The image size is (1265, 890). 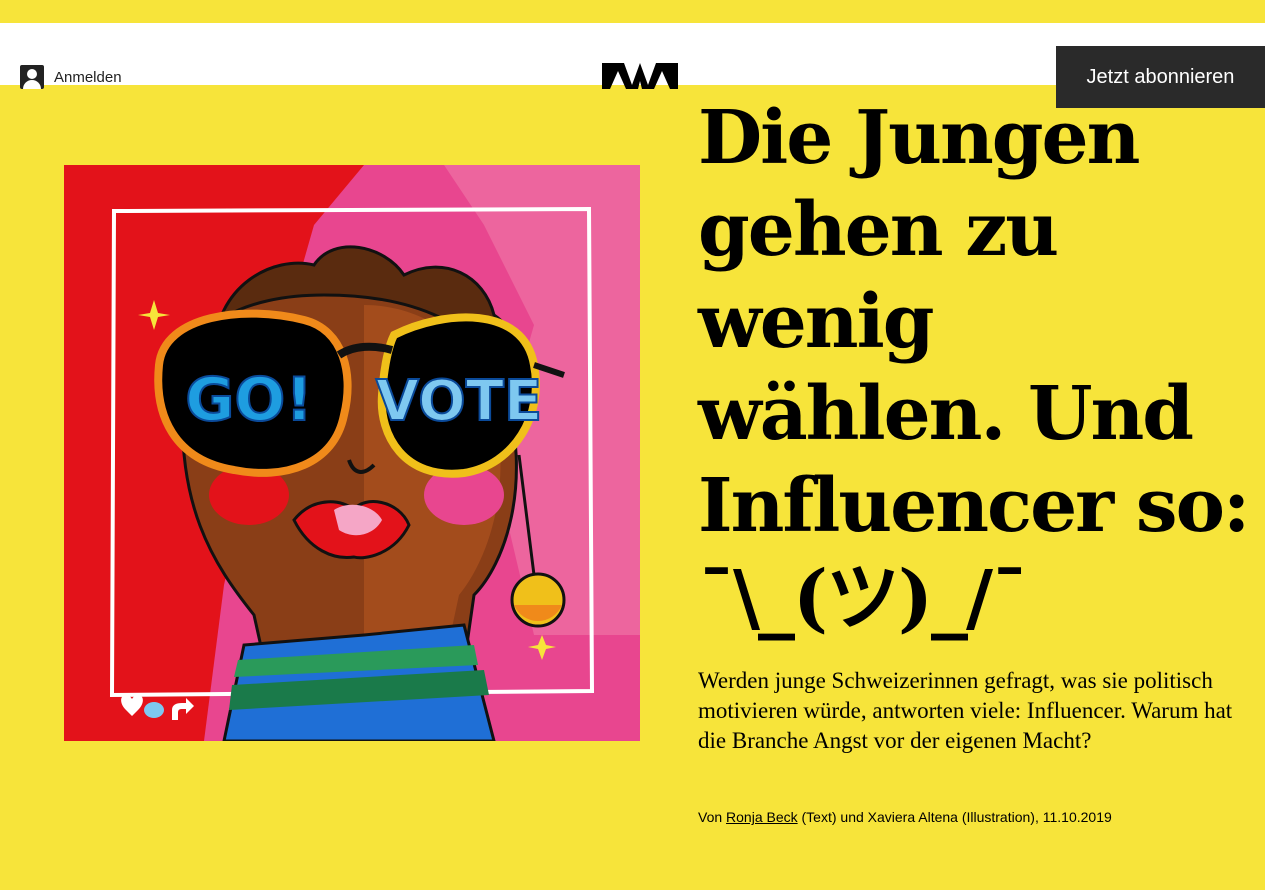 What do you see at coordinates (88, 77) in the screenshot?
I see `login-label: Anmelden` at bounding box center [88, 77].